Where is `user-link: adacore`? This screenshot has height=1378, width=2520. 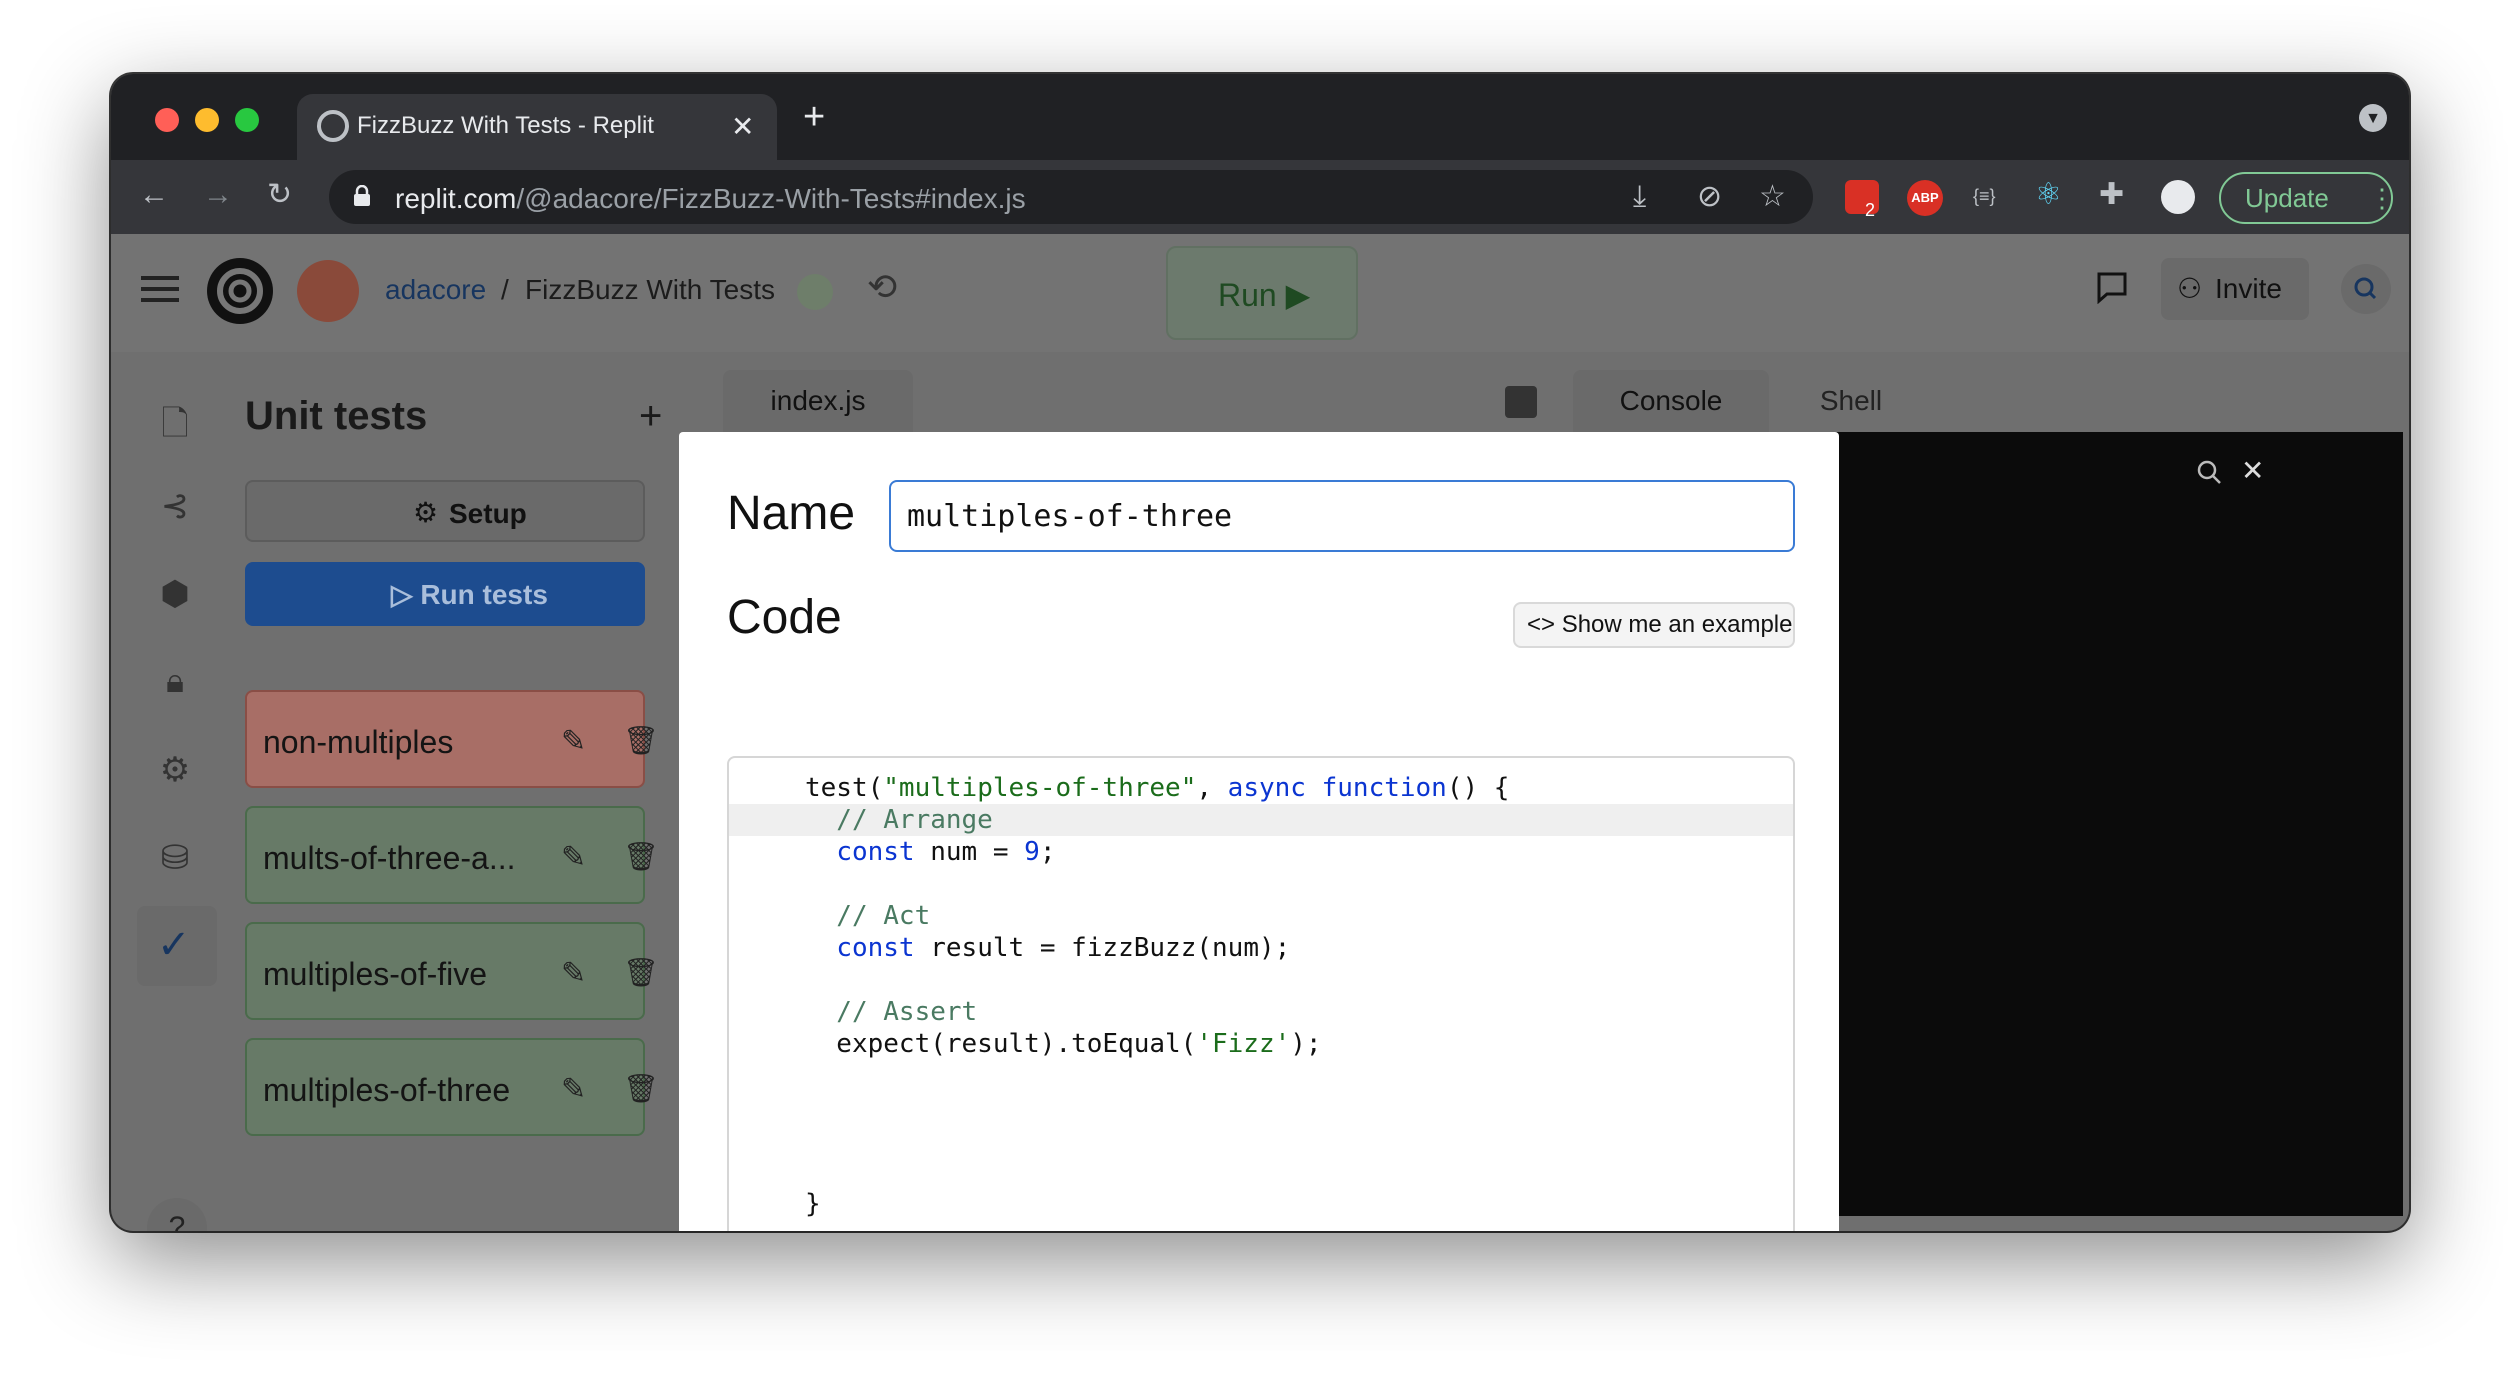
user-link: adacore is located at coordinates (435, 290).